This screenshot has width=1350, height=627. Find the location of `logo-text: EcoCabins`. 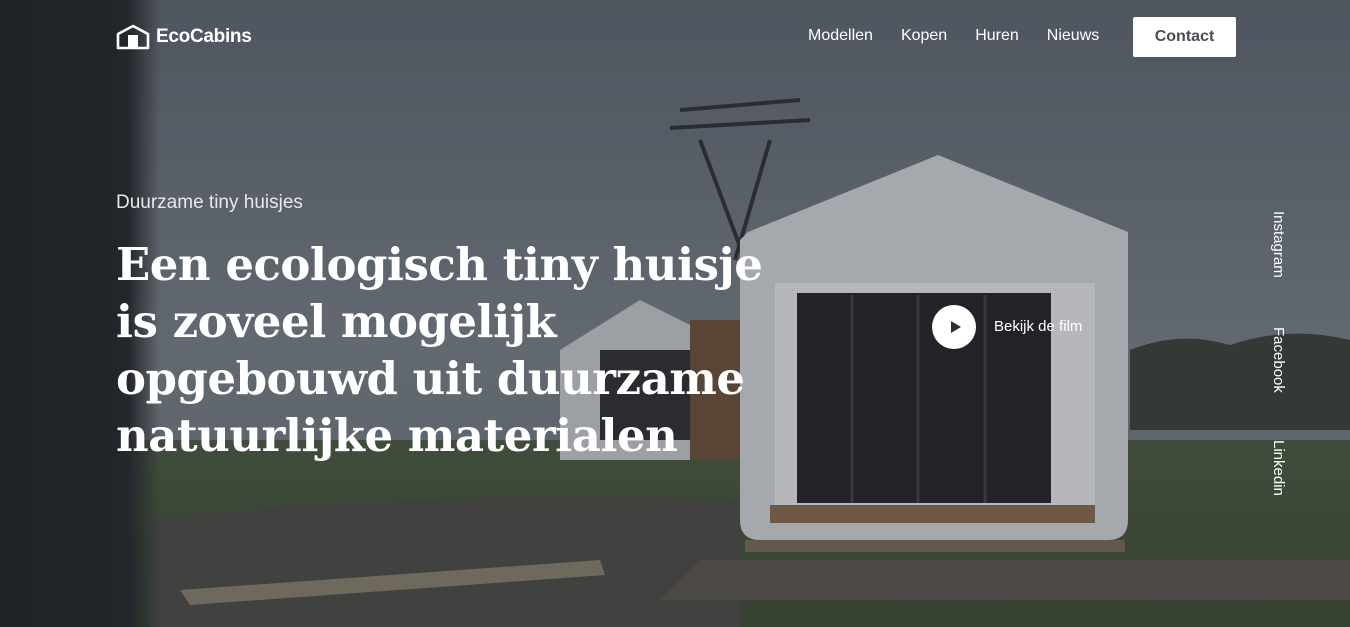

logo-text: EcoCabins is located at coordinates (204, 36).